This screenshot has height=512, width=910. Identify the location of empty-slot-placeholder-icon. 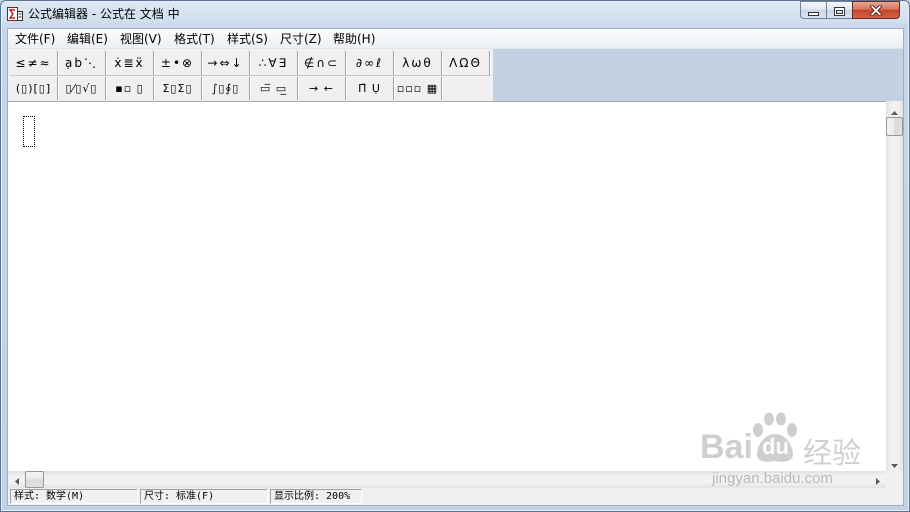
(29, 131).